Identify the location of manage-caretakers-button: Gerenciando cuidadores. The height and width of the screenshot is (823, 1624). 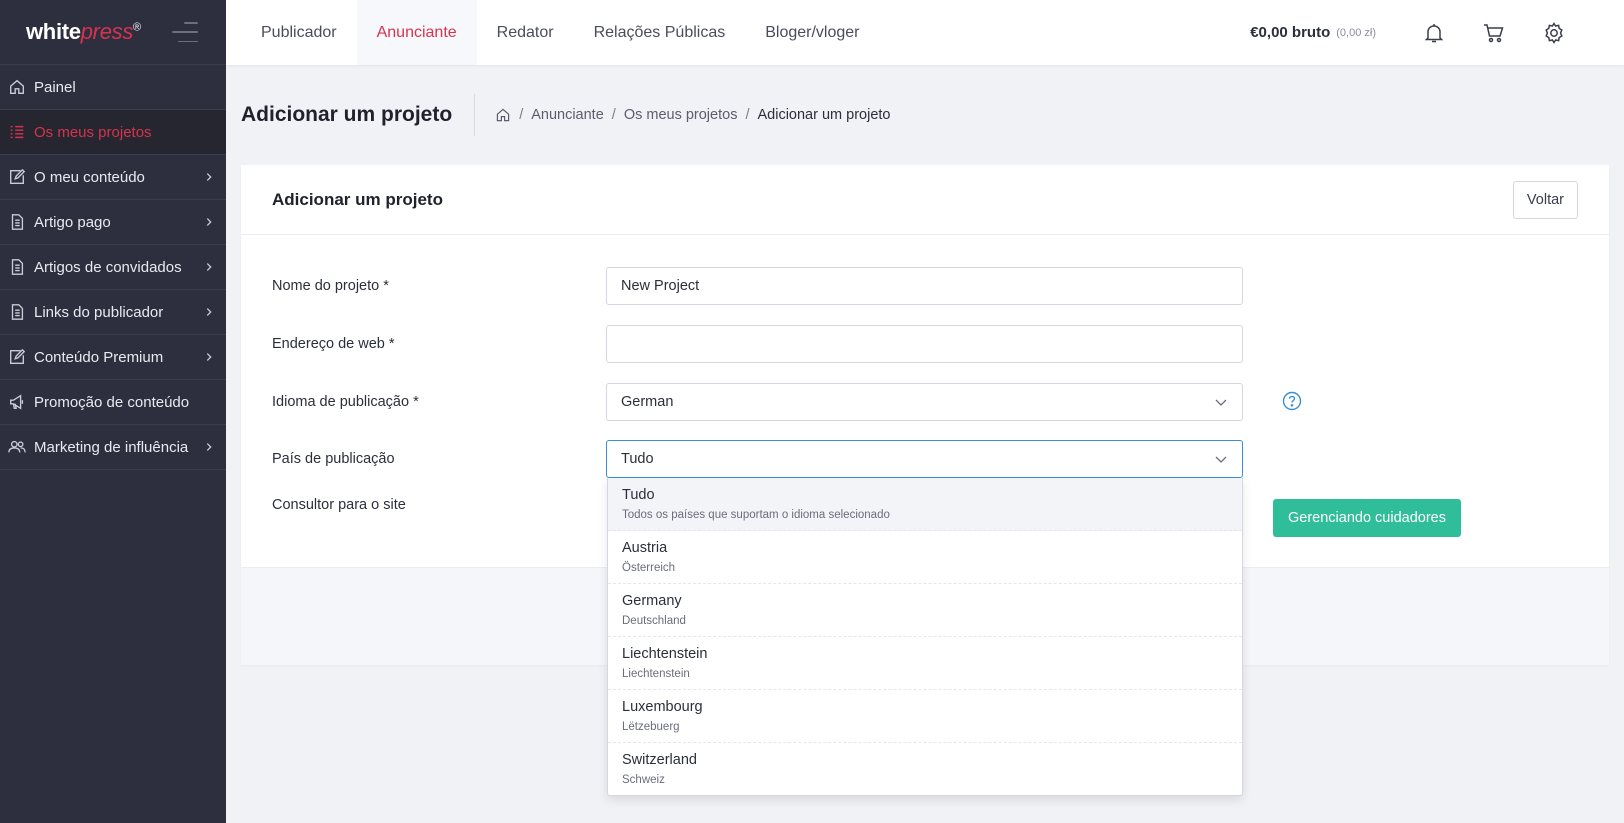
(1367, 518).